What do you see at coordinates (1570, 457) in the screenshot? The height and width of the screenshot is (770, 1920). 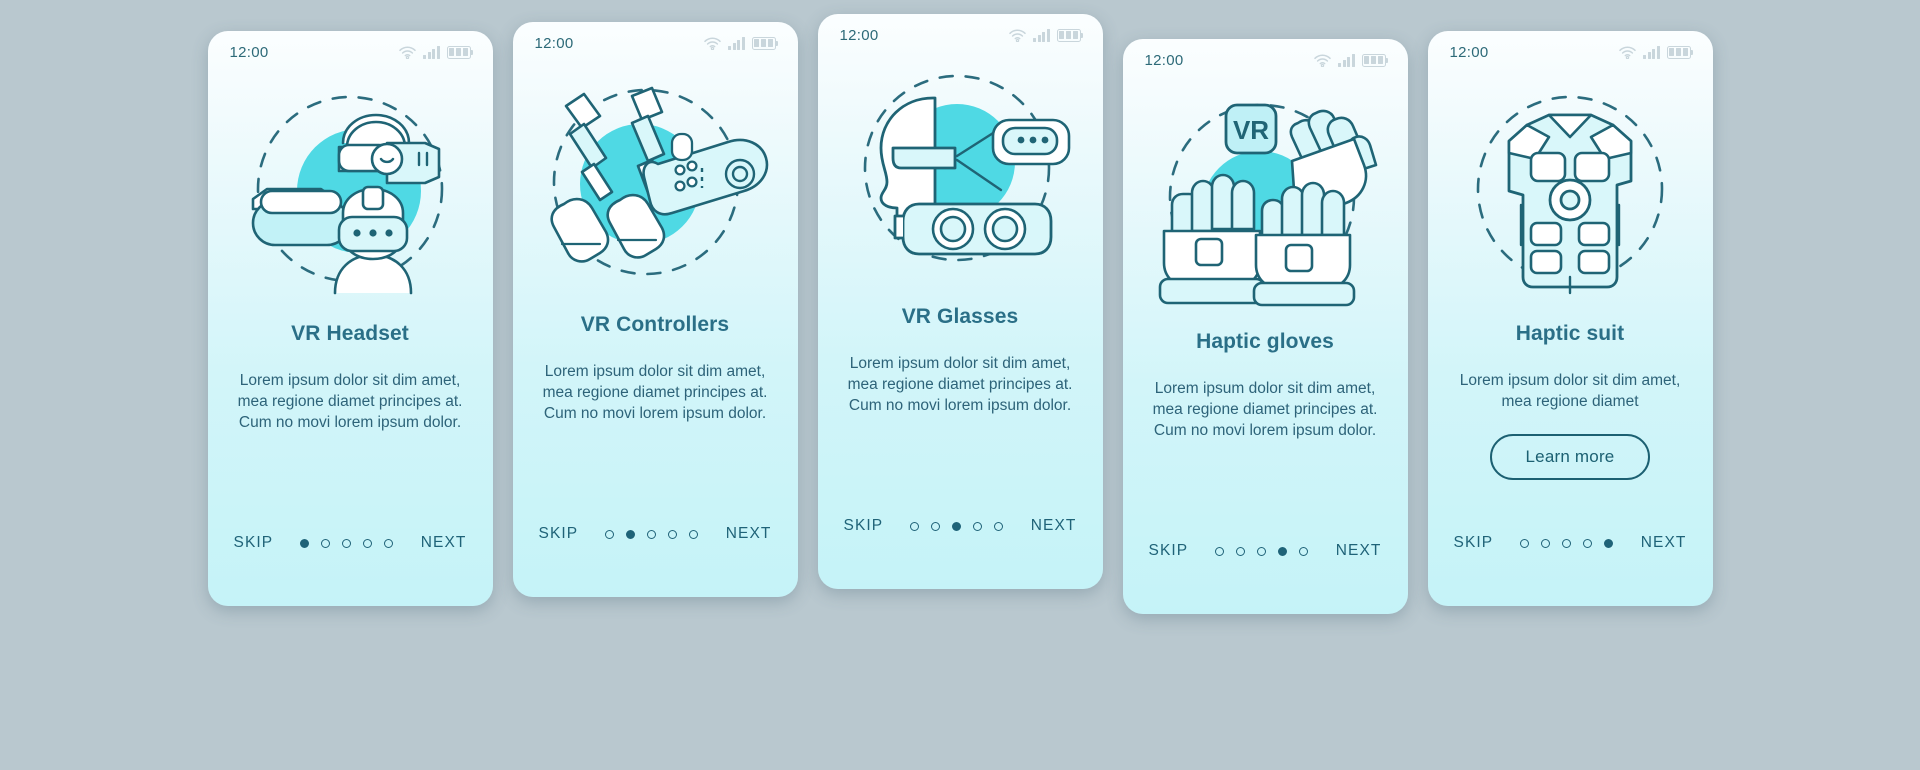 I see `learn-more-button: Learn more` at bounding box center [1570, 457].